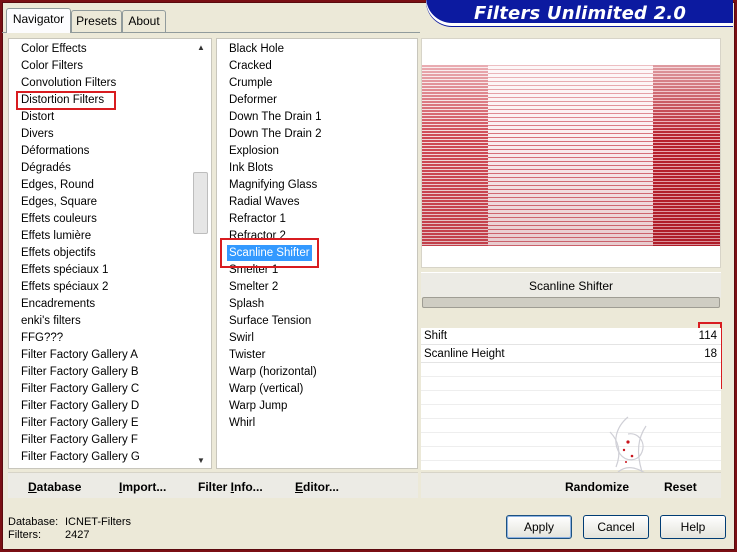 The image size is (737, 552). I want to click on filter-list-item: Whirl, so click(242, 423).